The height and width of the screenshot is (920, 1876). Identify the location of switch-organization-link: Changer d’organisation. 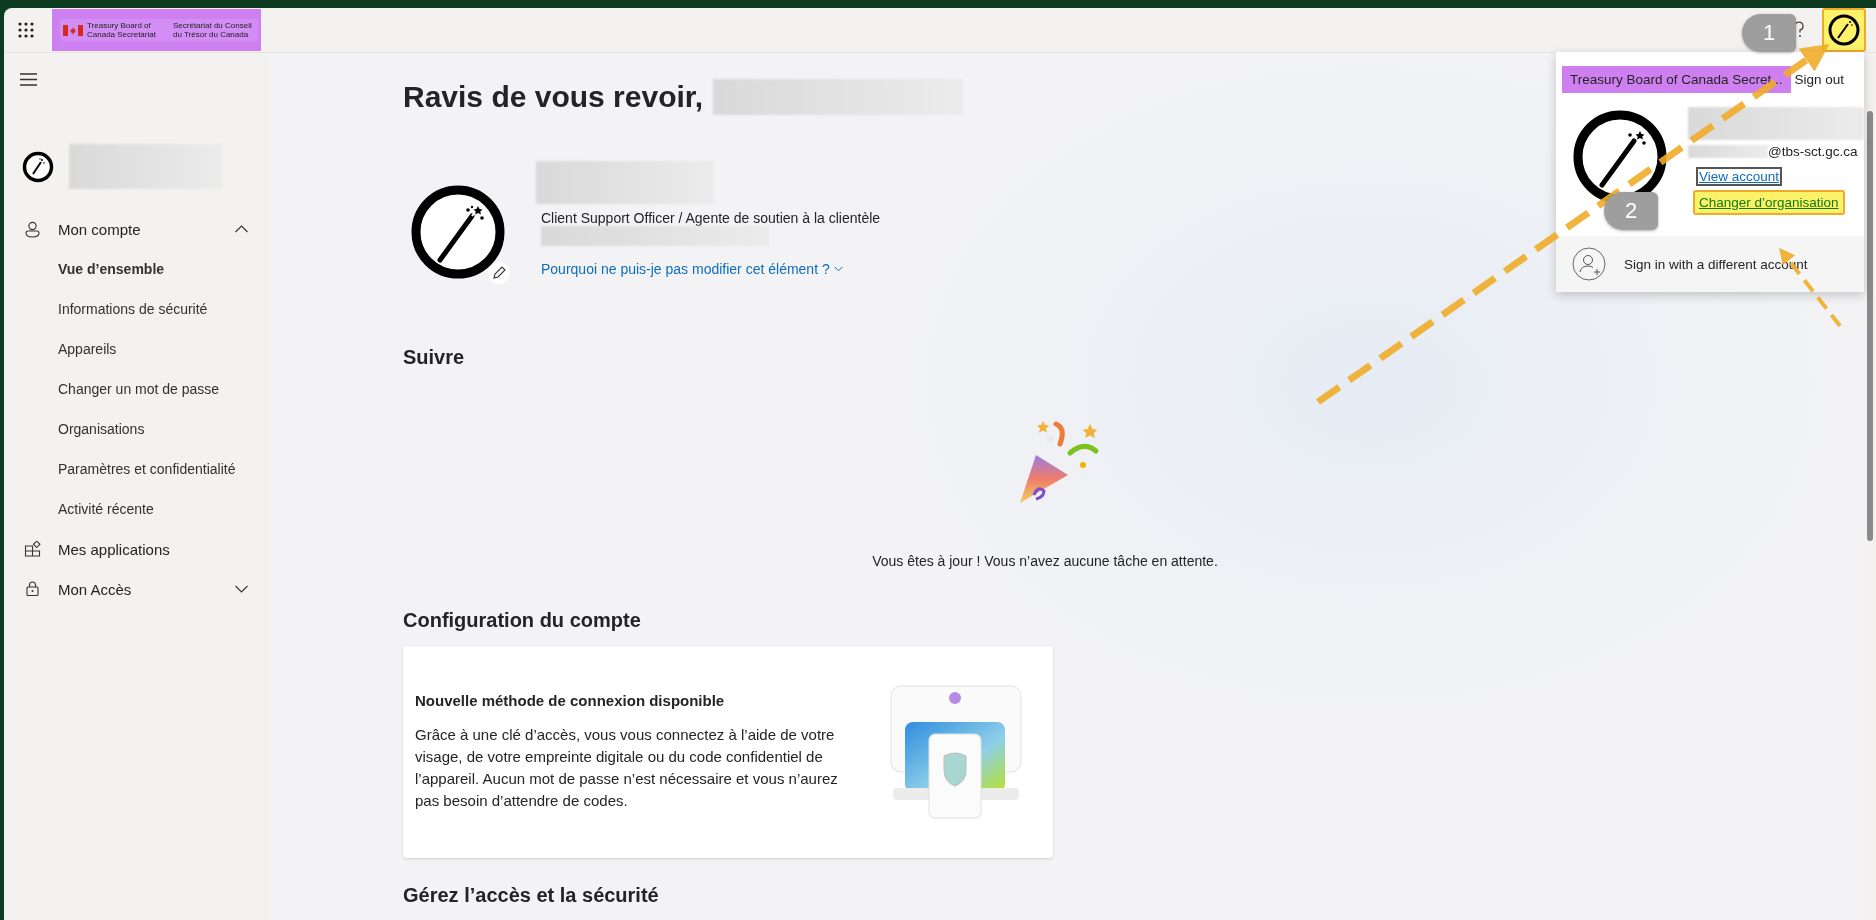
(1769, 202).